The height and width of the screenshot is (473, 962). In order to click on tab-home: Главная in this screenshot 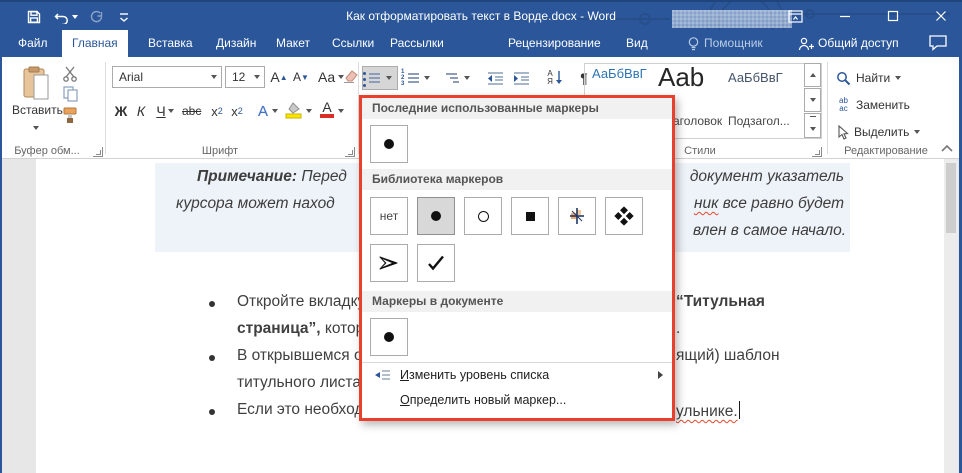, I will do `click(95, 43)`.